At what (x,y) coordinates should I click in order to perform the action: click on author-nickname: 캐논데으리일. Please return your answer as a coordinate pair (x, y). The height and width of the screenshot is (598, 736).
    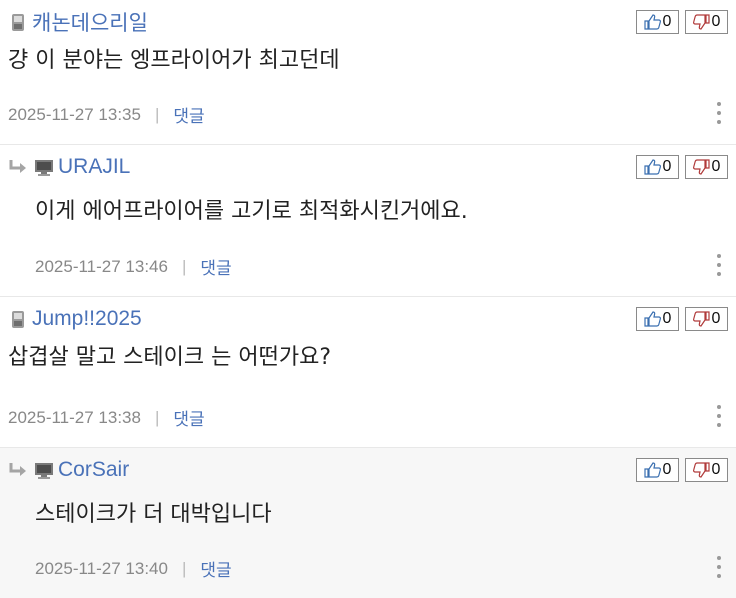
    Looking at the image, I should click on (90, 22).